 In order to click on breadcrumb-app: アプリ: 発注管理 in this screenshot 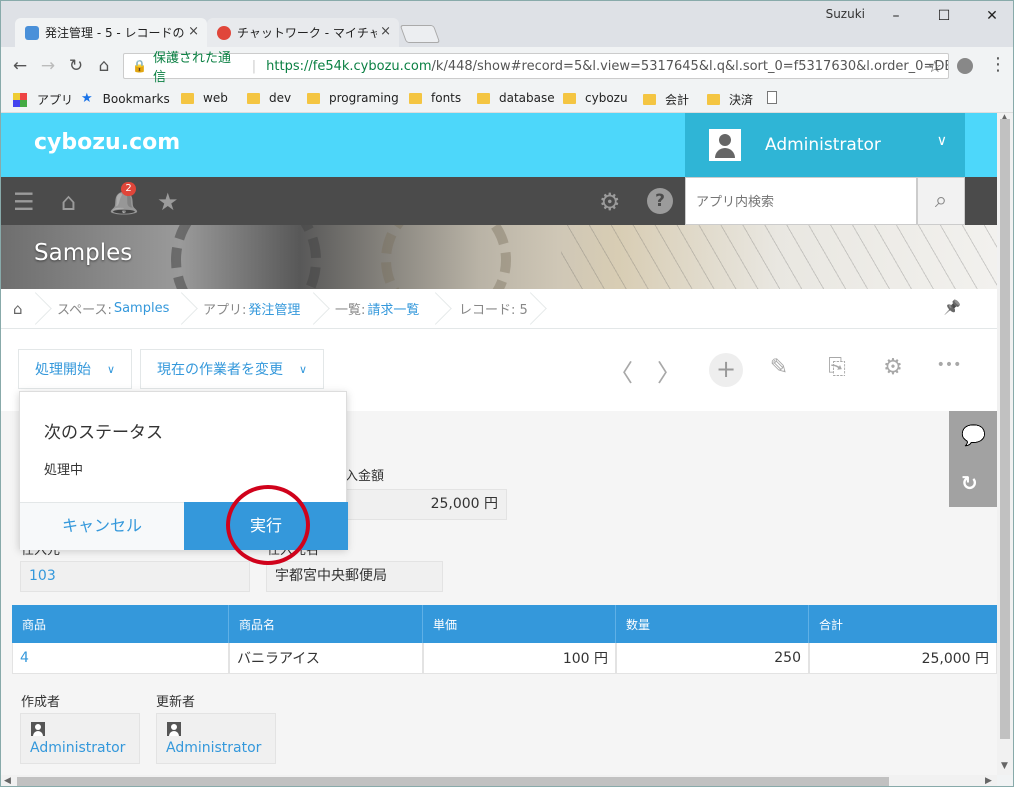, I will do `click(255, 309)`.